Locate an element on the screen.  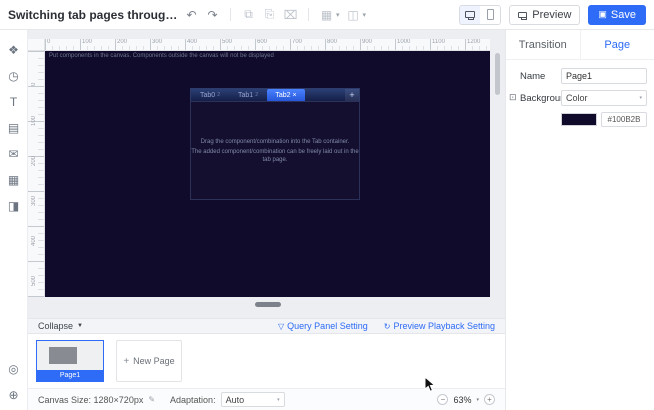
widget-tab-0: Tab0 2 is located at coordinates (210, 95).